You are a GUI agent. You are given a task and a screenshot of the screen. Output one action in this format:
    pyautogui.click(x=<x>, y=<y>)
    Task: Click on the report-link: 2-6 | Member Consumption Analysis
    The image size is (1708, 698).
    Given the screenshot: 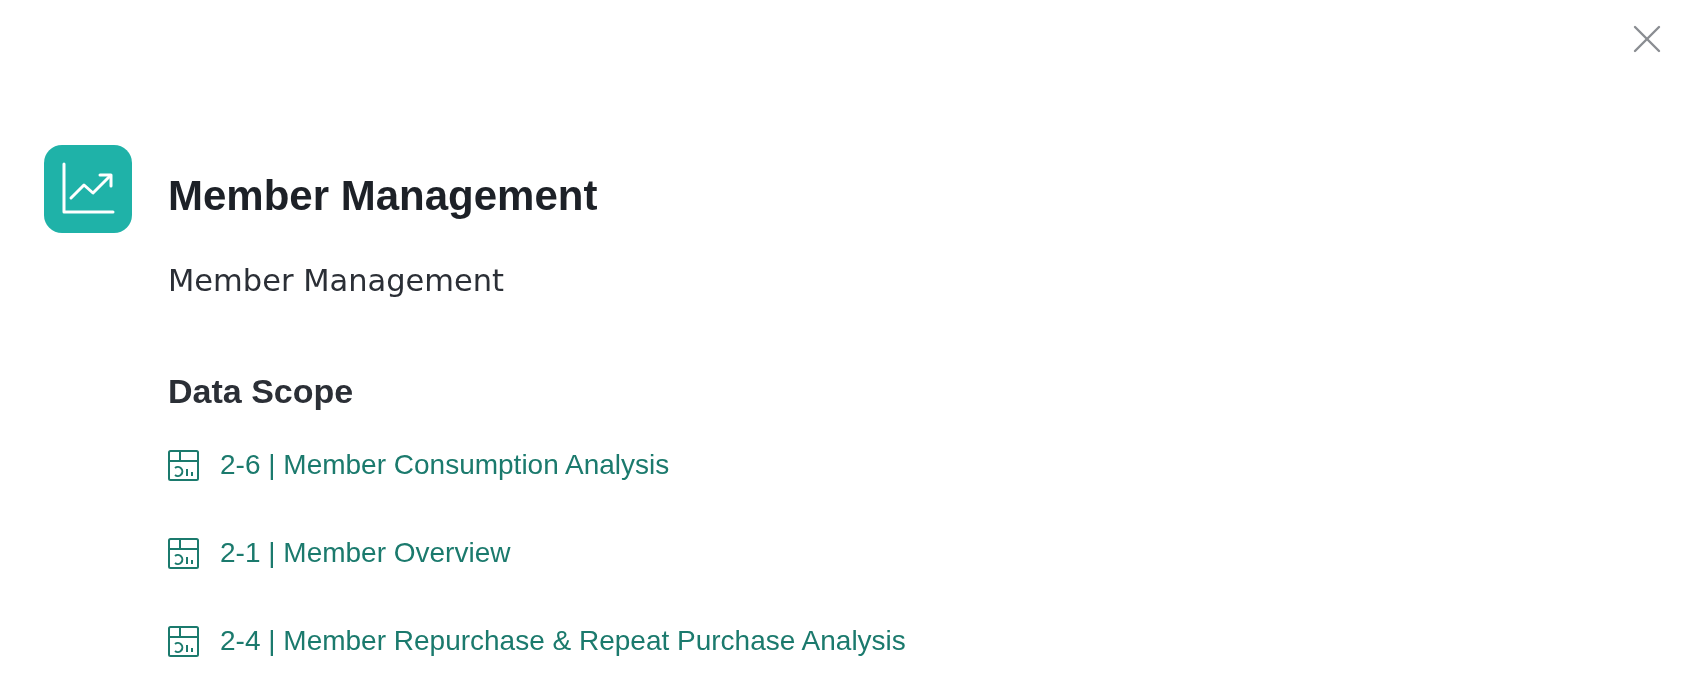 What is the action you would take?
    pyautogui.click(x=445, y=465)
    